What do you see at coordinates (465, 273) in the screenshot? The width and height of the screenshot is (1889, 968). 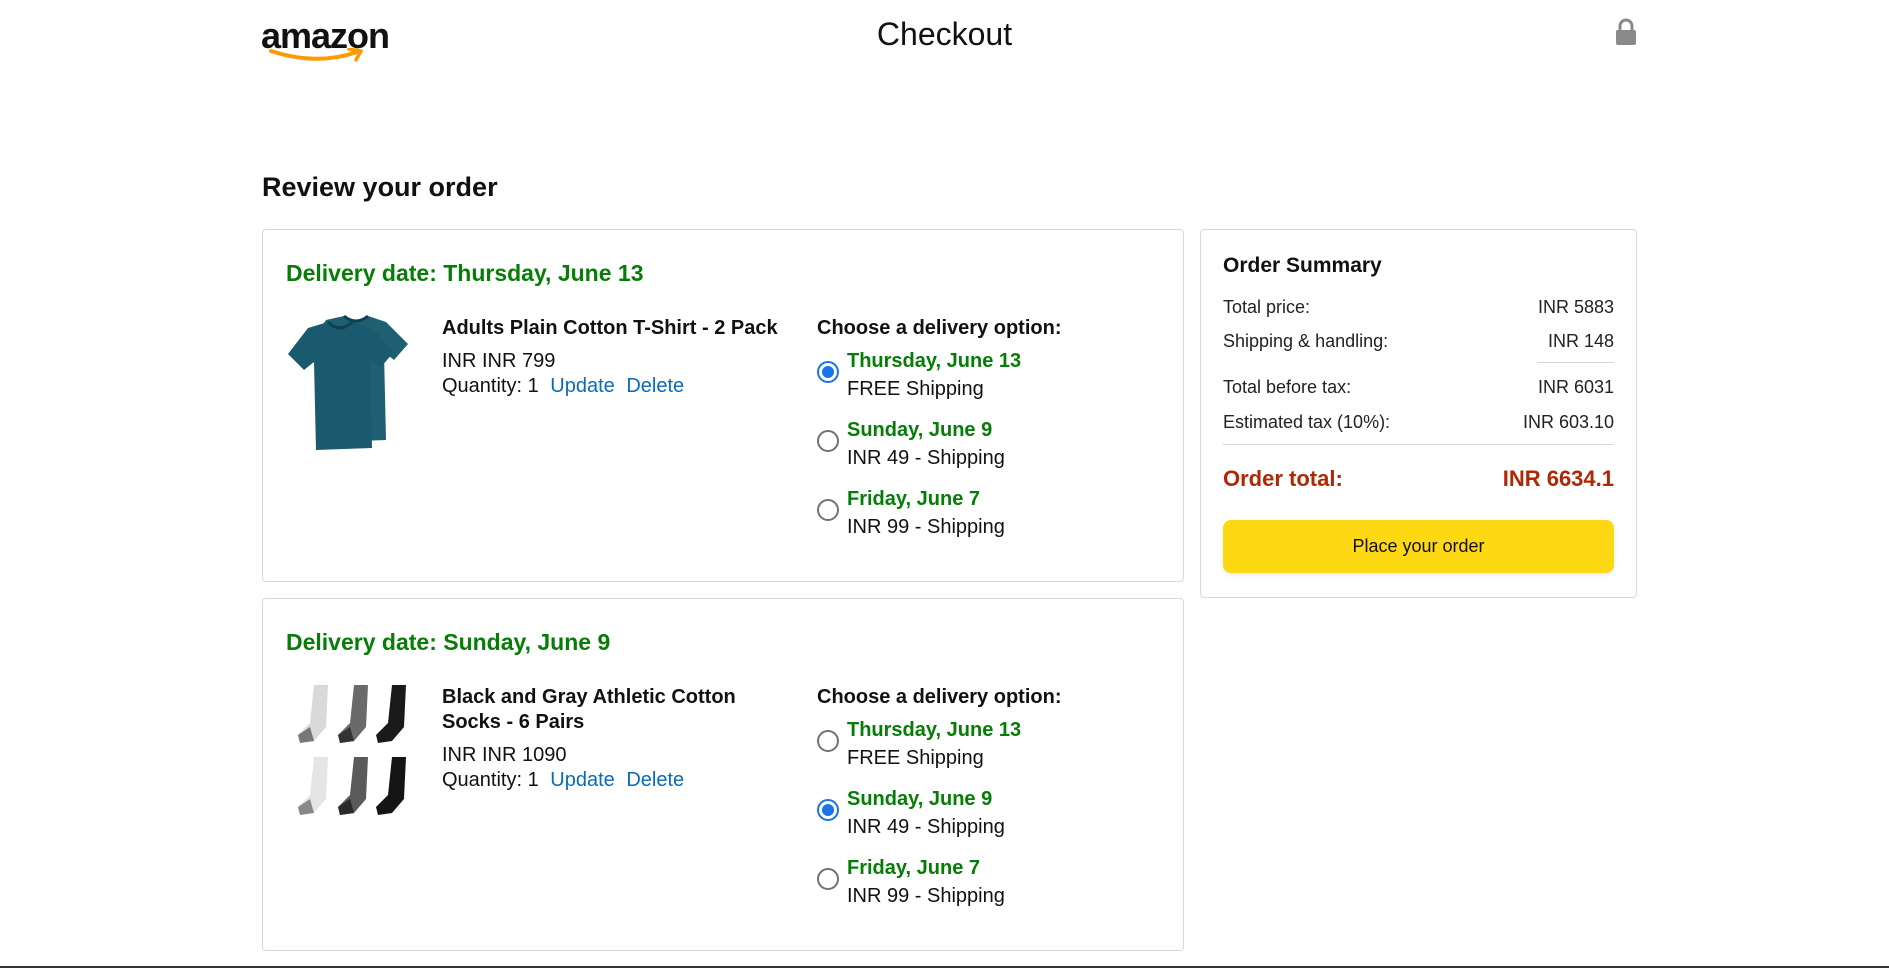 I see `delivery-date: Delivery date: Thursday, June 13` at bounding box center [465, 273].